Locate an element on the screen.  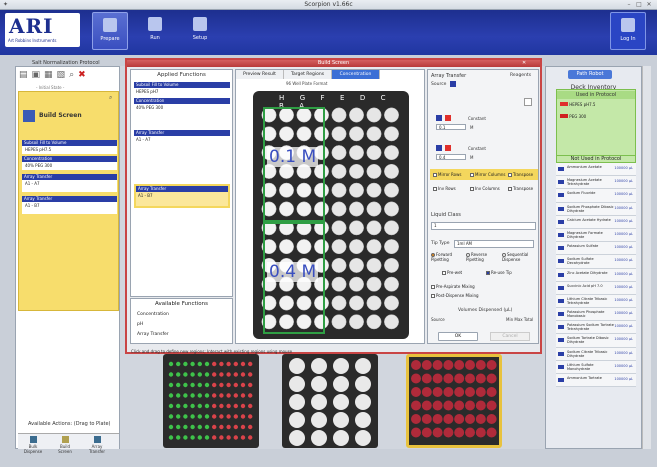
inventory-item: Potassium Phosphate Monobasic 100000 µL is located at coordinates (596, 315).